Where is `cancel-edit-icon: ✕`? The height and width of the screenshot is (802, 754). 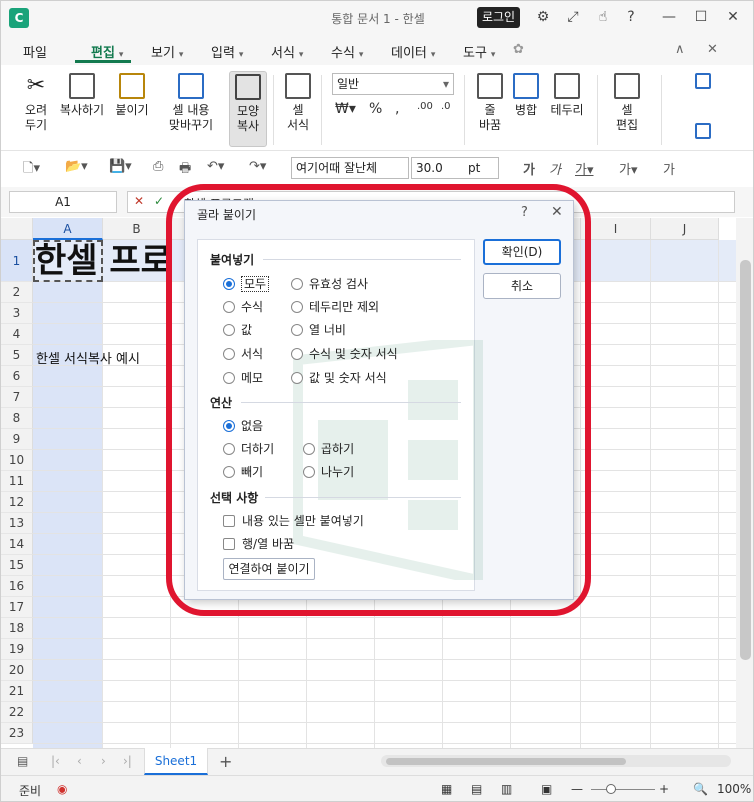 cancel-edit-icon: ✕ is located at coordinates (139, 201).